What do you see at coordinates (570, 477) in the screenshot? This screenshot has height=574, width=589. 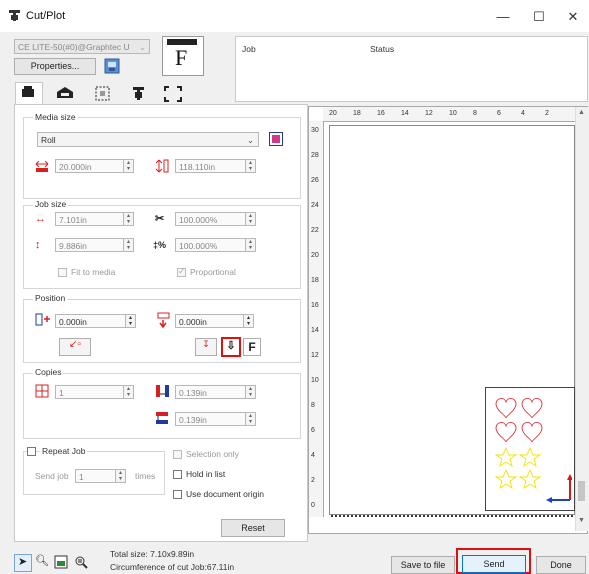 I see `origin-y-arrow` at bounding box center [570, 477].